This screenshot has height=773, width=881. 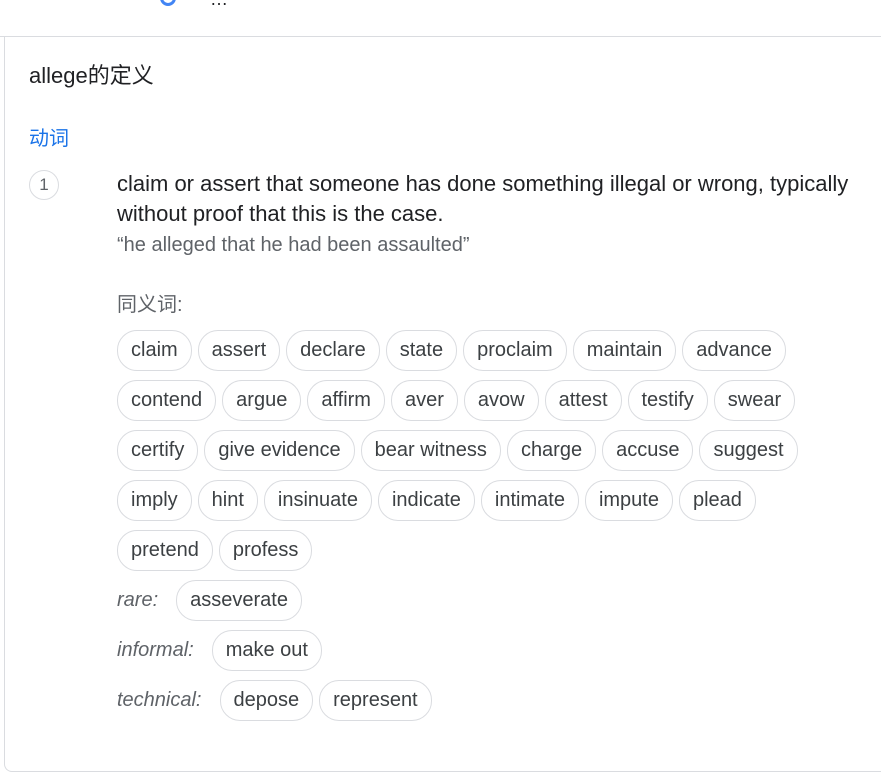 What do you see at coordinates (49, 139) in the screenshot?
I see `part-of-speech-label: 动词` at bounding box center [49, 139].